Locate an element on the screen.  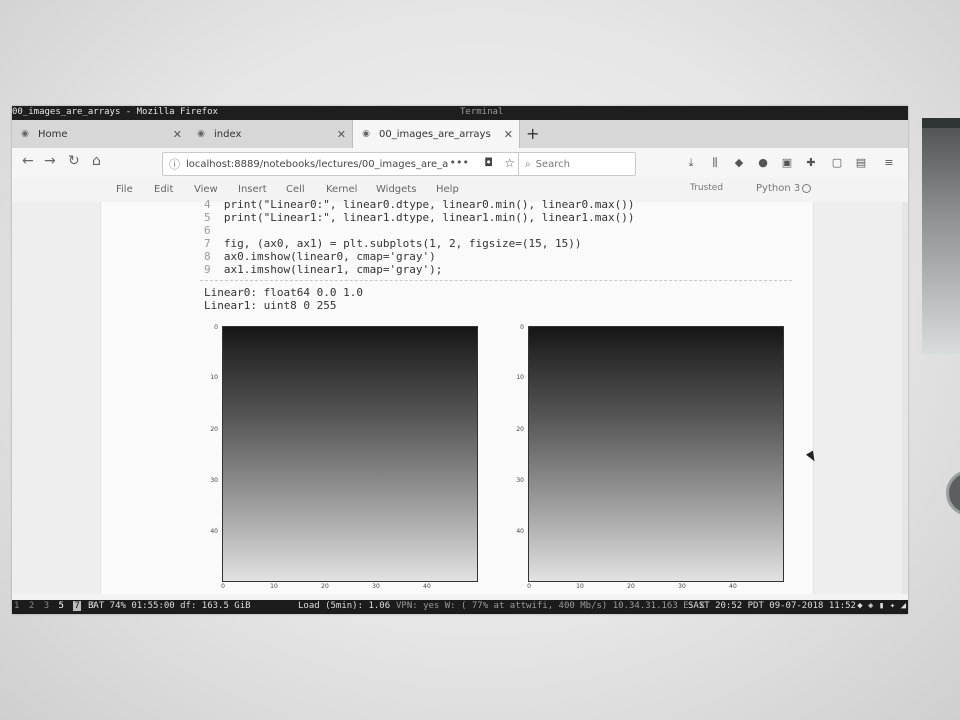
tab-label: index is located at coordinates (228, 134).